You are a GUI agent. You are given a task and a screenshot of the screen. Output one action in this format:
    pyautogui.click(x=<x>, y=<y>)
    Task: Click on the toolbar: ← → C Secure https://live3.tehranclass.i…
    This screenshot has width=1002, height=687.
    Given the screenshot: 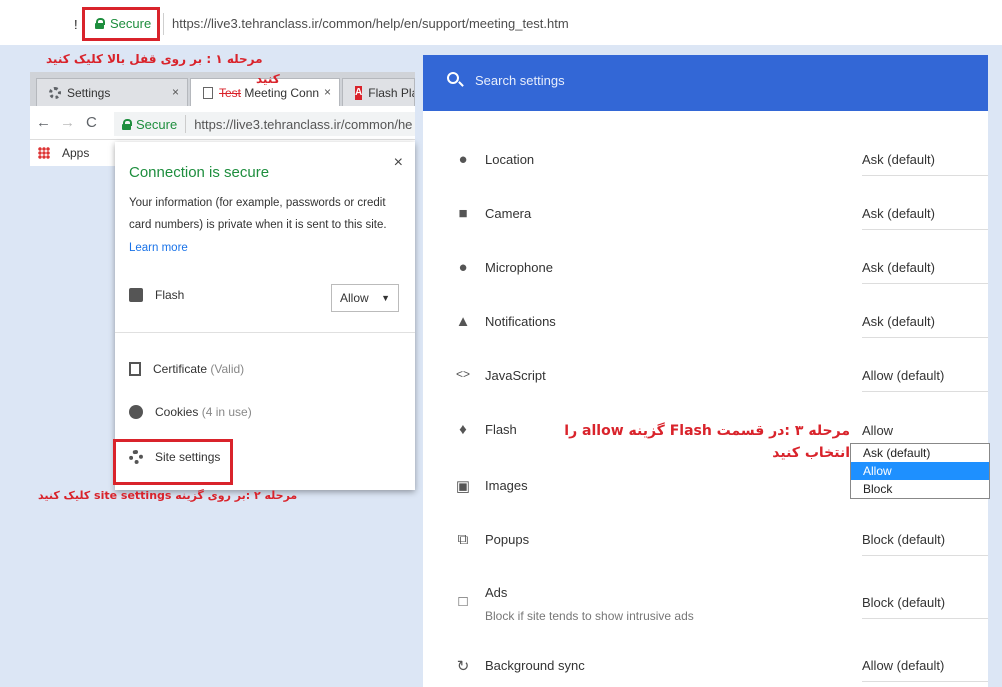 What is the action you would take?
    pyautogui.click(x=222, y=123)
    